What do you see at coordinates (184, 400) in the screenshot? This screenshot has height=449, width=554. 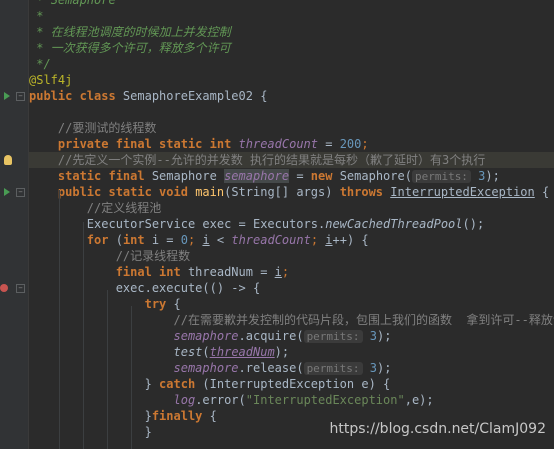 I see `code-token: log` at bounding box center [184, 400].